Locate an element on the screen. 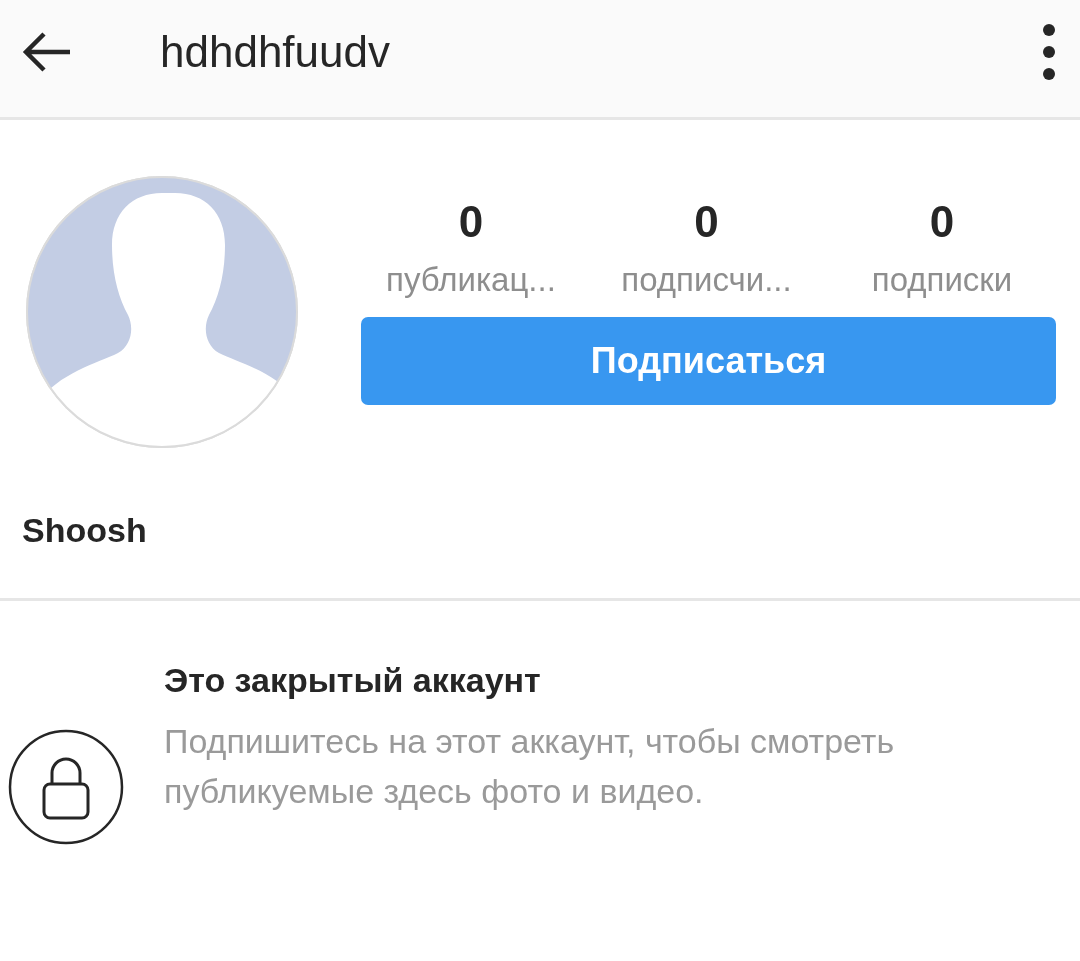  follow-button: Подписаться is located at coordinates (708, 361).